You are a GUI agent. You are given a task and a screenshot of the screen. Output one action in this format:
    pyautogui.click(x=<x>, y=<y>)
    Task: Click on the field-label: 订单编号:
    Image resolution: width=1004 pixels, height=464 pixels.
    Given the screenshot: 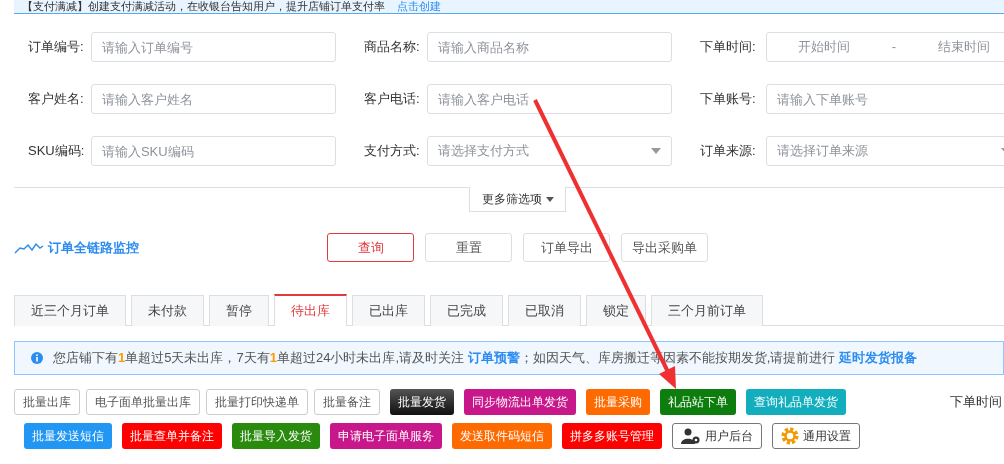 What is the action you would take?
    pyautogui.click(x=56, y=47)
    